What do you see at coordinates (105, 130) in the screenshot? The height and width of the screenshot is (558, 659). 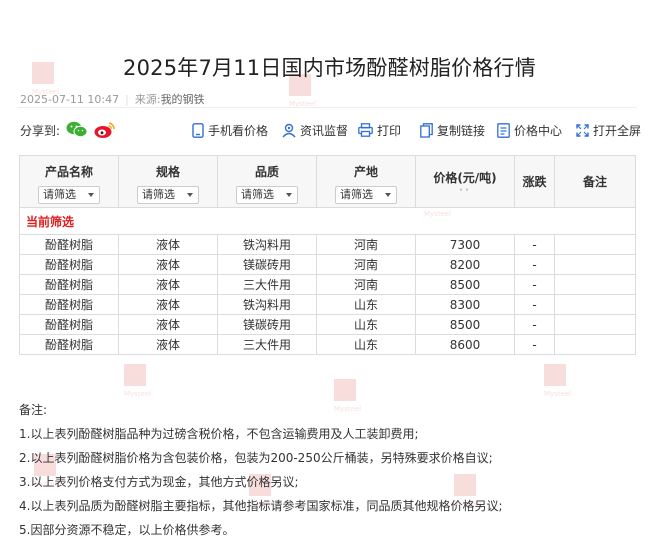 I see `weibo-icon` at bounding box center [105, 130].